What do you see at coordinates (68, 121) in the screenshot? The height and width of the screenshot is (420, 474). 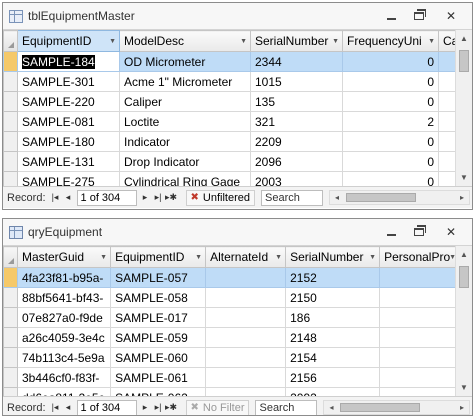 I see `table-cell: SAMPLE-081` at bounding box center [68, 121].